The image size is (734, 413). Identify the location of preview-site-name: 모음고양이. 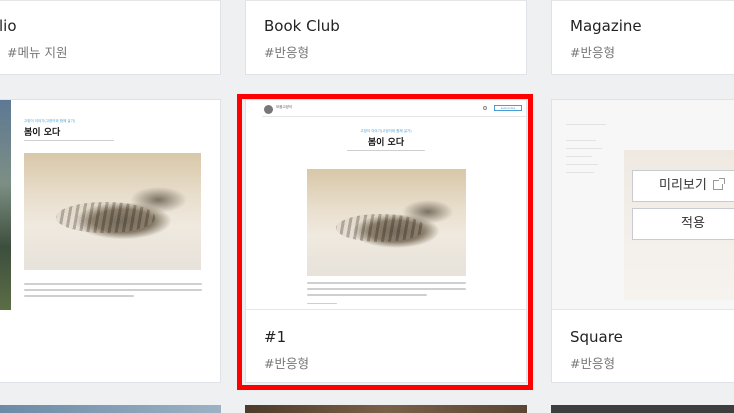
(284, 107).